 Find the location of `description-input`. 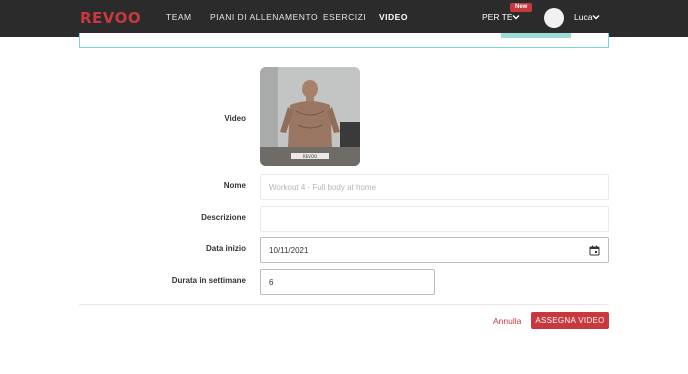

description-input is located at coordinates (434, 219).